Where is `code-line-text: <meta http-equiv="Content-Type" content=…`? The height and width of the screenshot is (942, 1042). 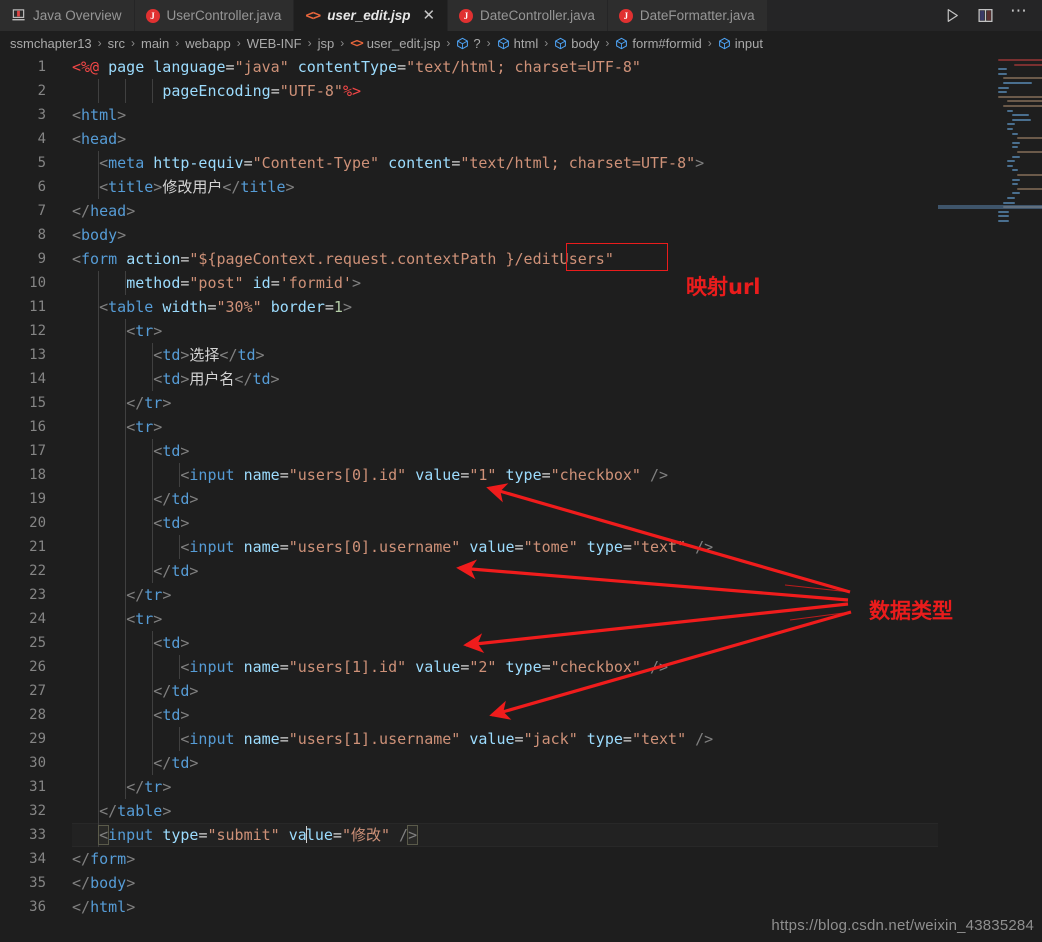 code-line-text: <meta http-equiv="Content-Type" content=… is located at coordinates (402, 163).